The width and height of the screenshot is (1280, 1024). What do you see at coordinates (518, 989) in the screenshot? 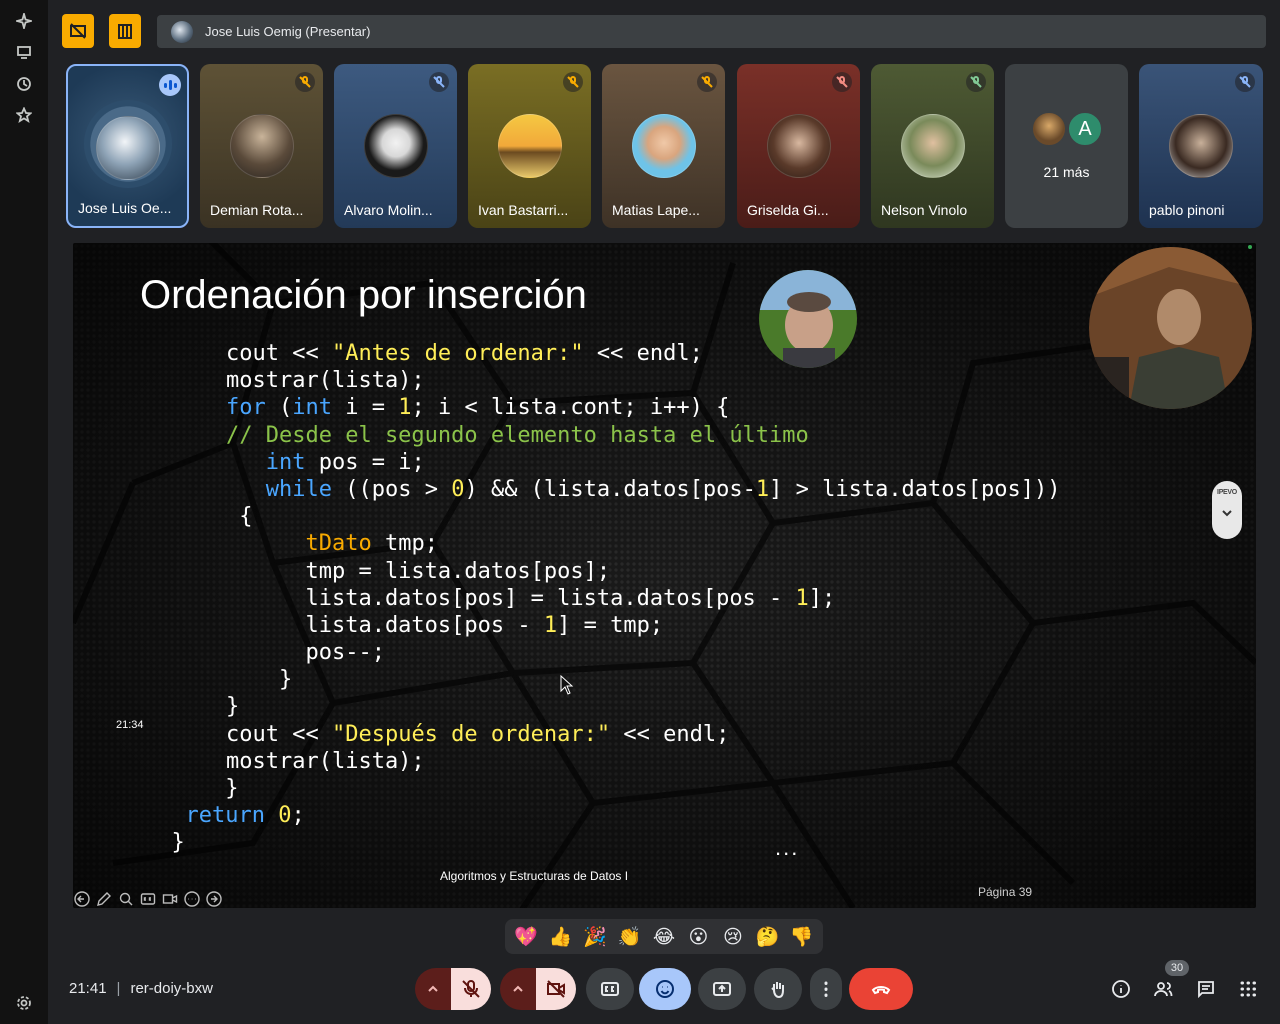
I see `video-options-button` at bounding box center [518, 989].